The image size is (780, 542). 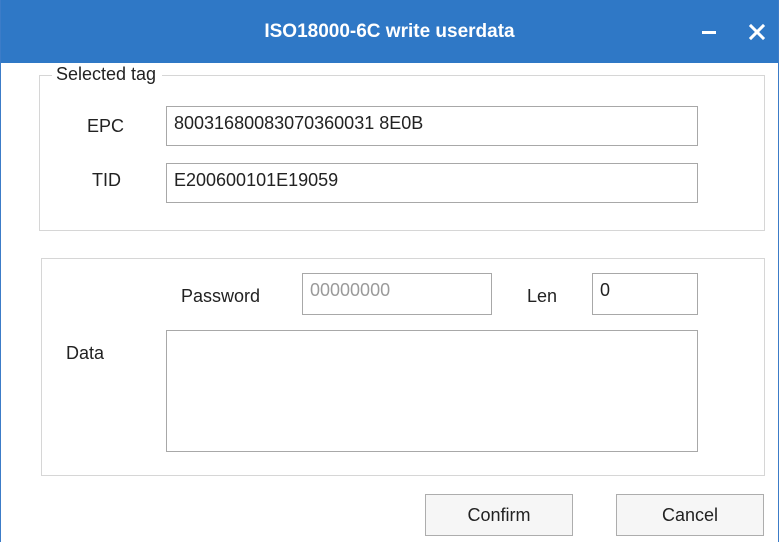 I want to click on cancel-button: Cancel, so click(x=690, y=515).